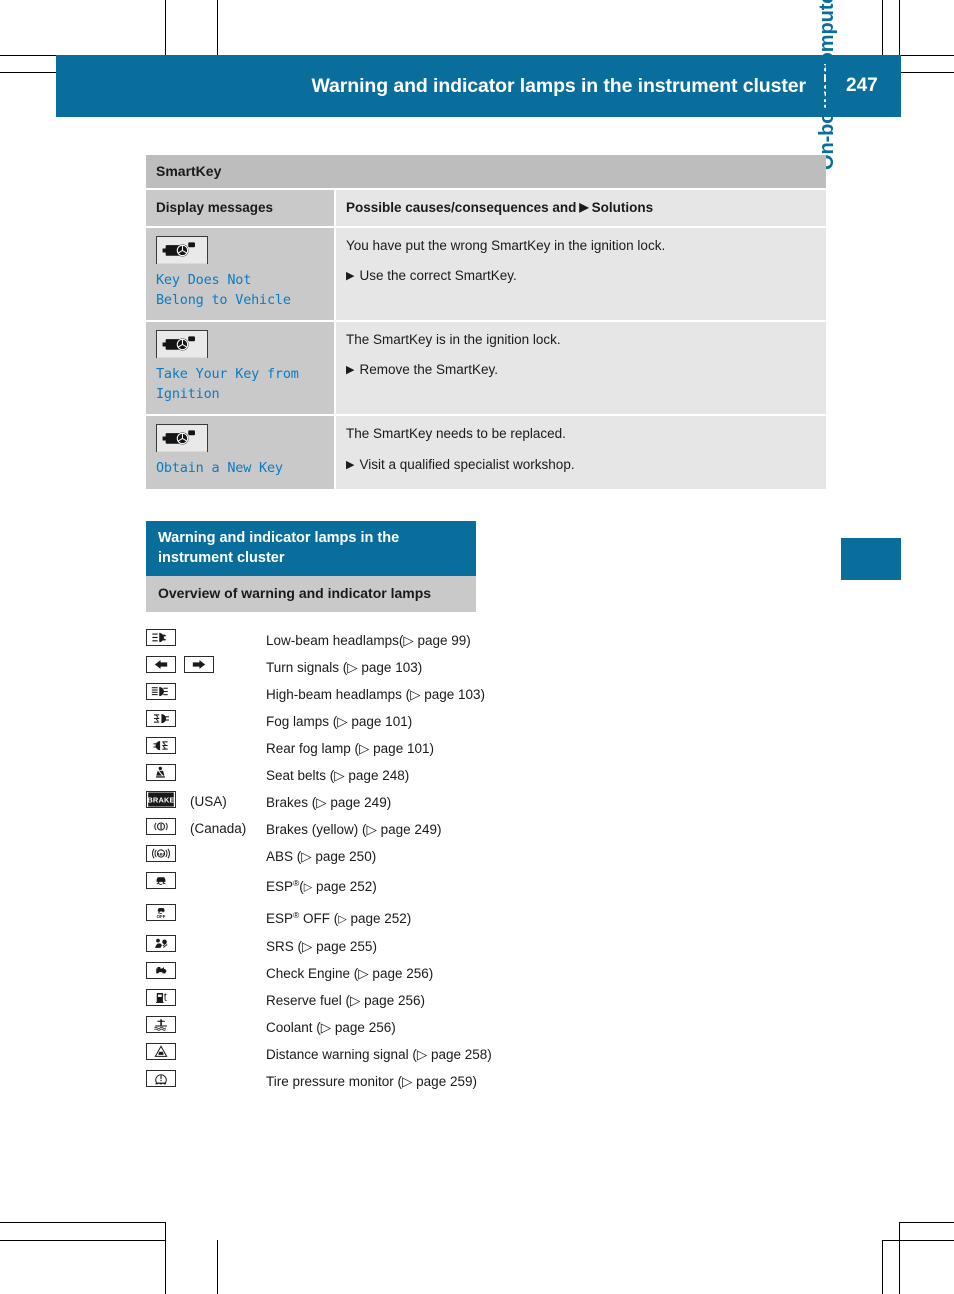 The height and width of the screenshot is (1294, 954). What do you see at coordinates (461, 207) in the screenshot?
I see `column-header-causes-text: Possible causes/consequences and` at bounding box center [461, 207].